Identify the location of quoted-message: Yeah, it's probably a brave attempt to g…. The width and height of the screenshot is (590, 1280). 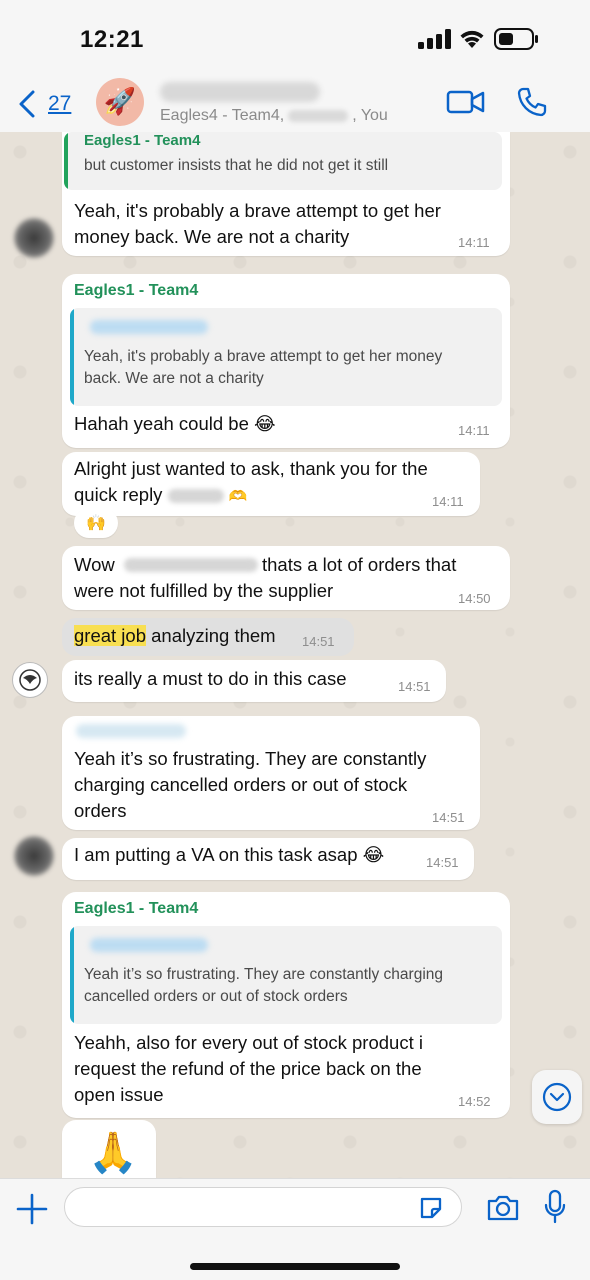
(286, 357).